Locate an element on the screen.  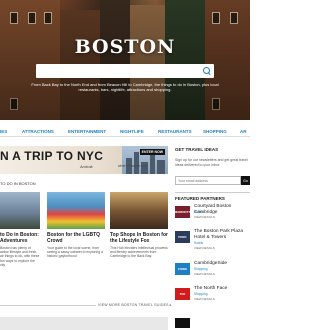
nav-item: IES is located at coordinates (3, 131).